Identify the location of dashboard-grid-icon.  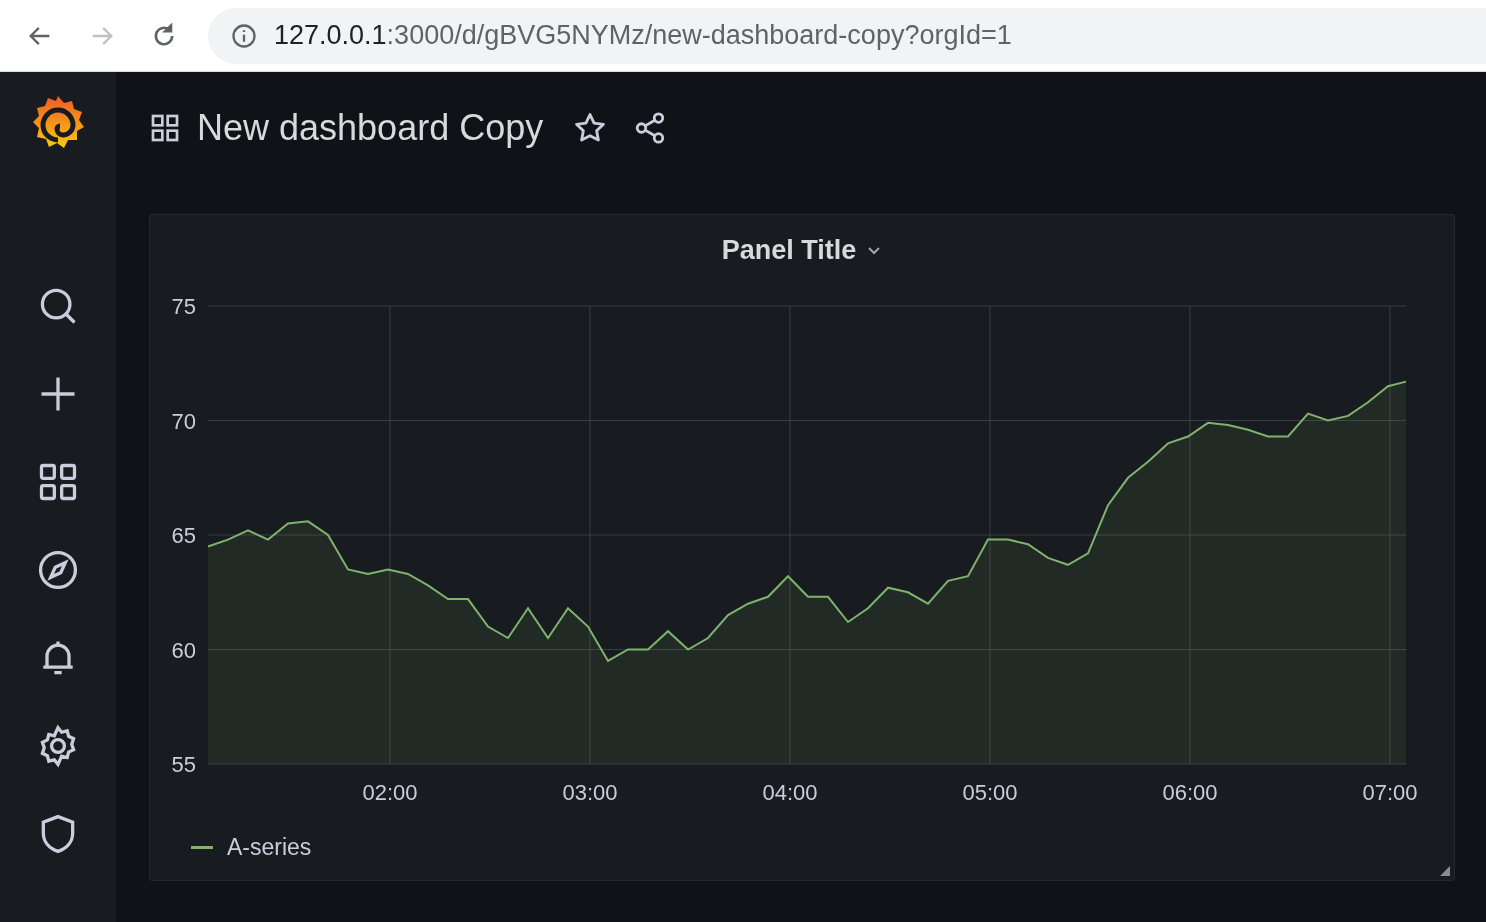
(165, 128).